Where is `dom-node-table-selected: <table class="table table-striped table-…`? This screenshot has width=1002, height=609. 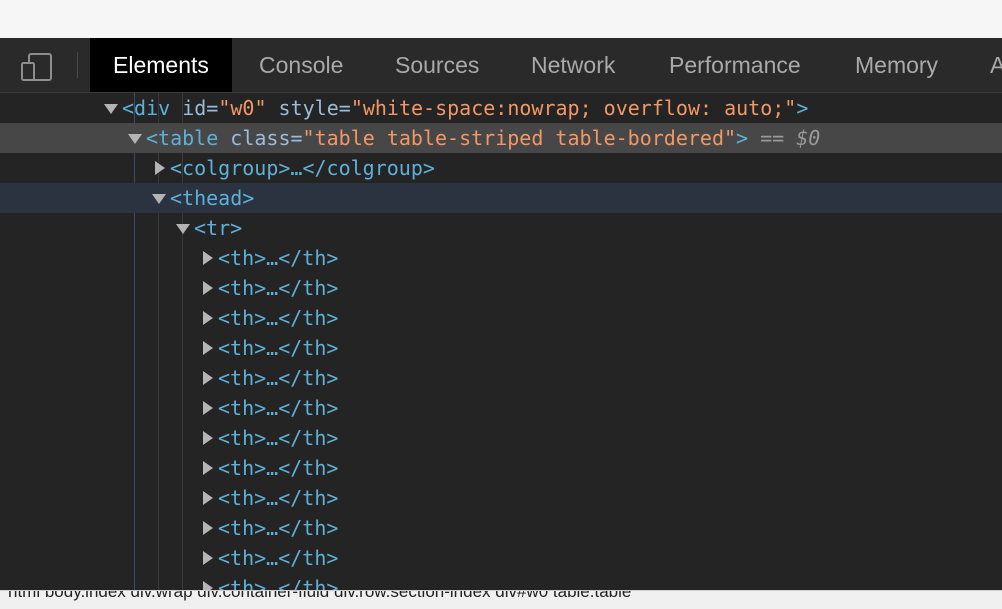 dom-node-table-selected: <table class="table table-striped table-… is located at coordinates (501, 138).